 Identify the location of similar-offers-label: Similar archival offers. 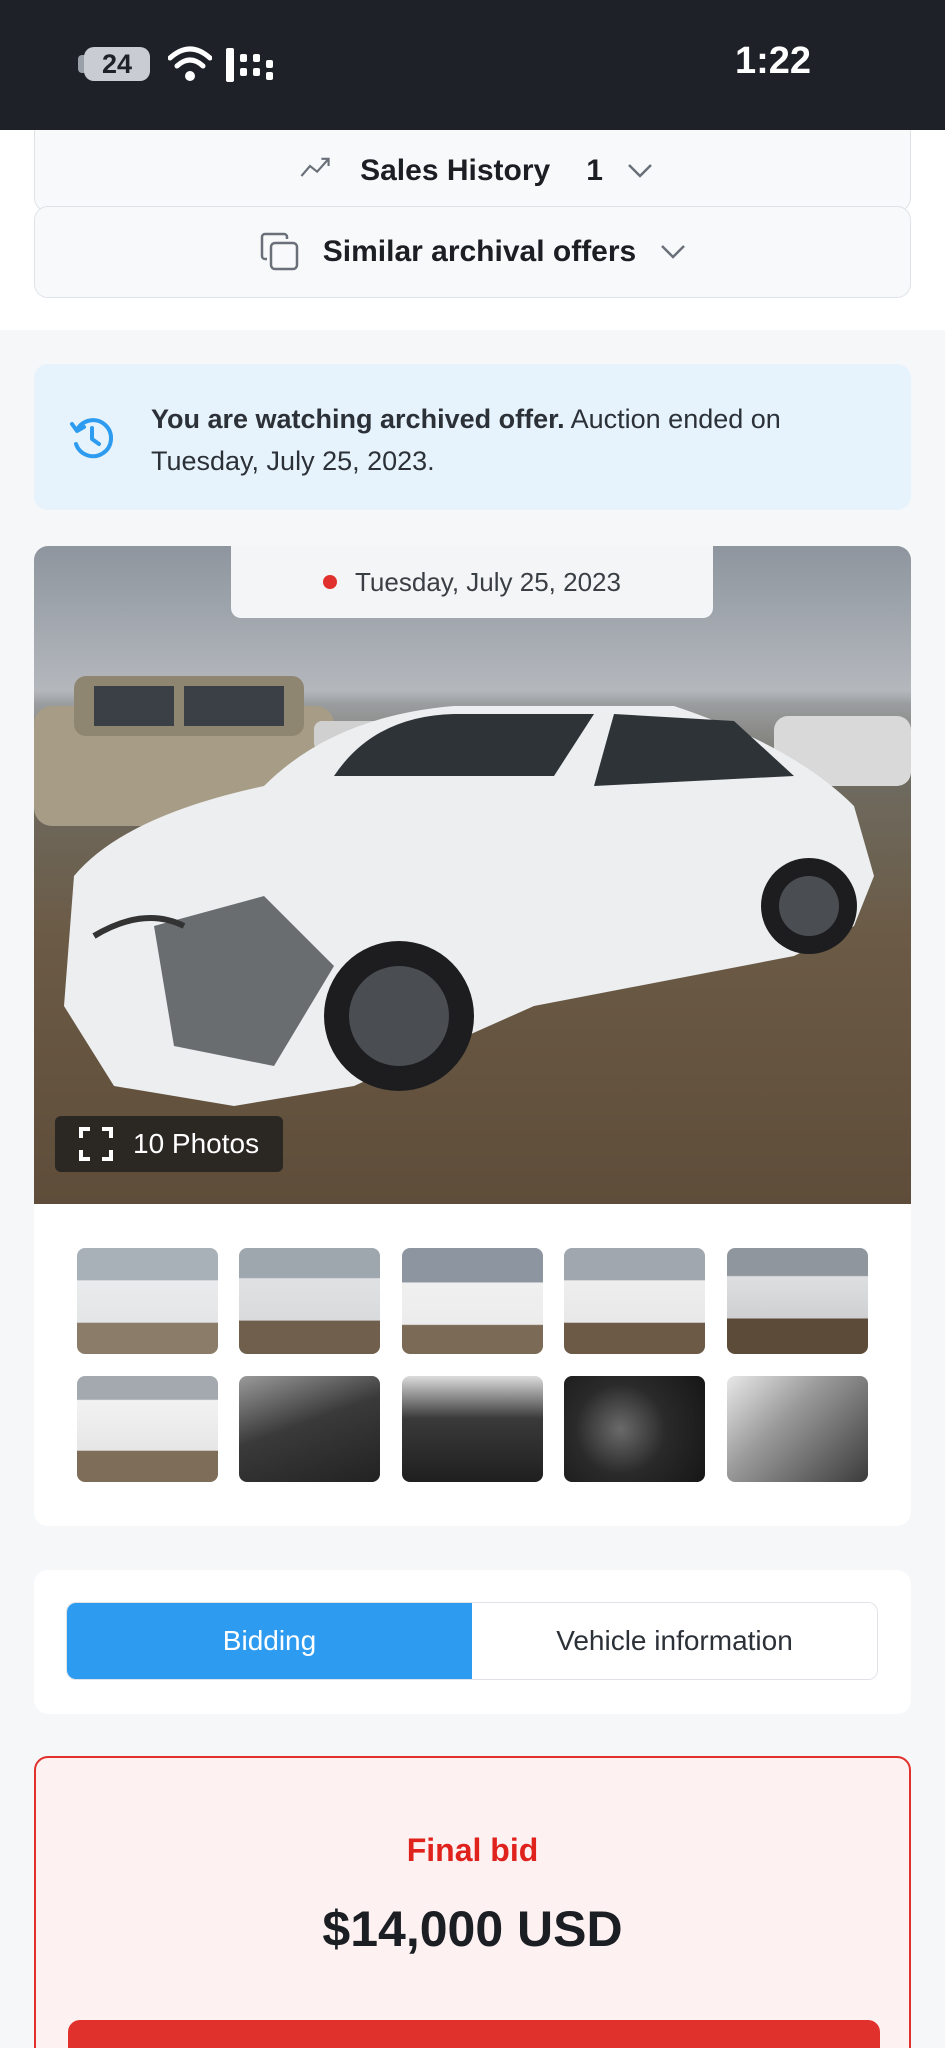
(479, 251).